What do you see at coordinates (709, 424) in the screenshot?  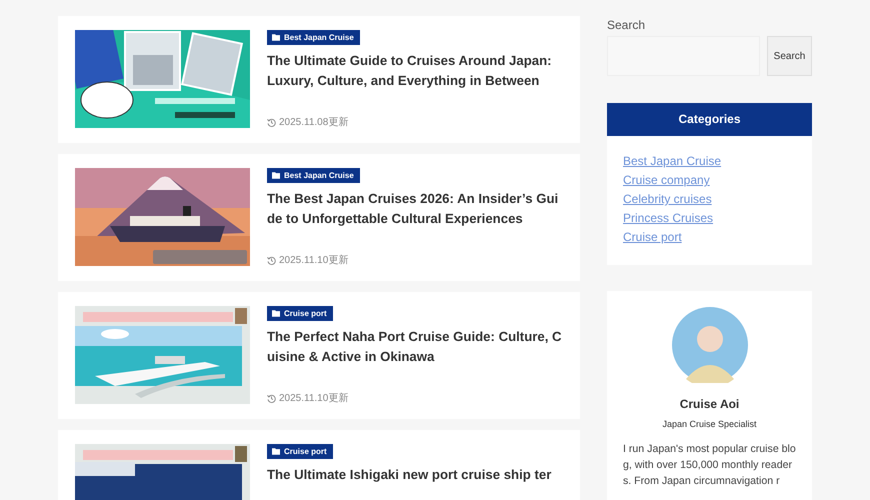 I see `author-role: Japan Cruise Specialist` at bounding box center [709, 424].